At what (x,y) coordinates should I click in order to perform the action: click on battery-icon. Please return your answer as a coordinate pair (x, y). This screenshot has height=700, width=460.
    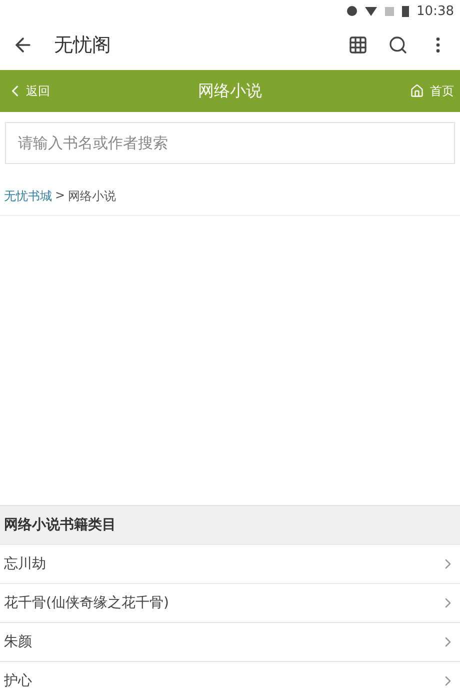
    Looking at the image, I should click on (405, 11).